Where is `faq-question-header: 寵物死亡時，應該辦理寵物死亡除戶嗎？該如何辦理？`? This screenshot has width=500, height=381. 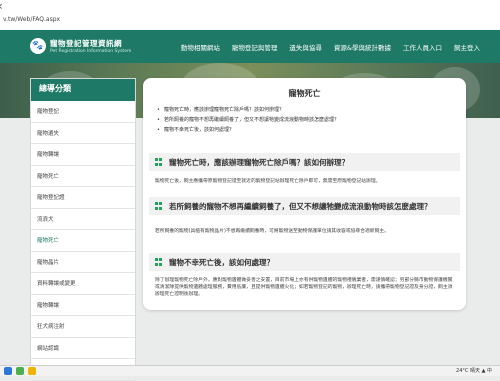 faq-question-header: 寵物死亡時，應該辦理寵物死亡除戶嗎？該如何辦理？ is located at coordinates (304, 162).